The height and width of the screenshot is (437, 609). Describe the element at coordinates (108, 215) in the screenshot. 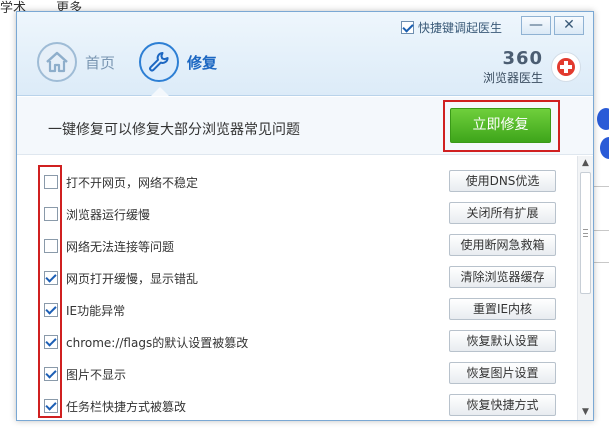

I see `issue-label: 浏览器运行缓慢` at that location.